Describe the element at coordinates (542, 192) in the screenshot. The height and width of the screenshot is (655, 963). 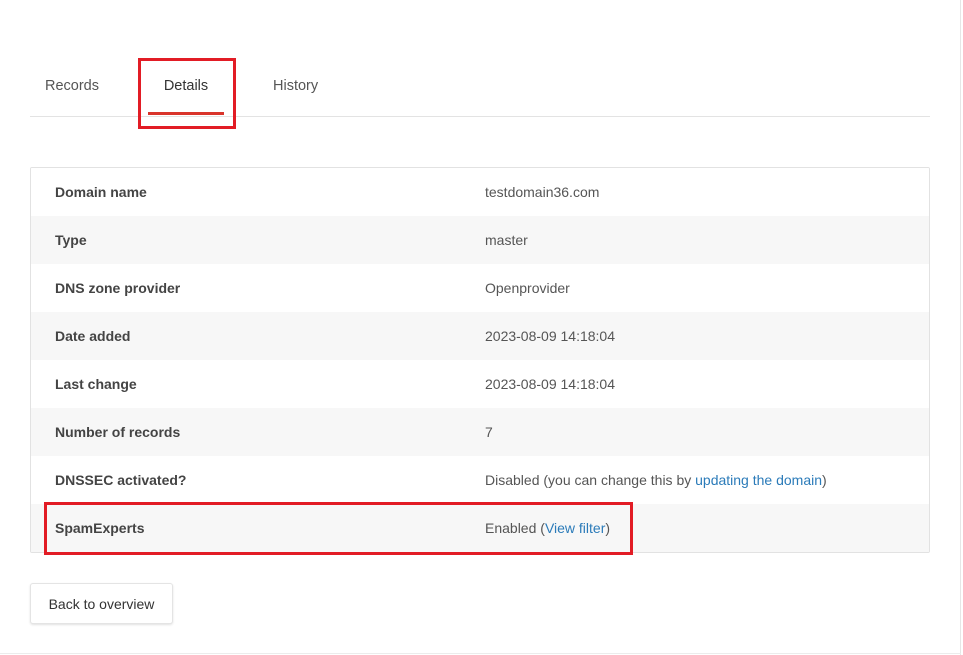
I see `detail-value: testdomain36.com` at that location.